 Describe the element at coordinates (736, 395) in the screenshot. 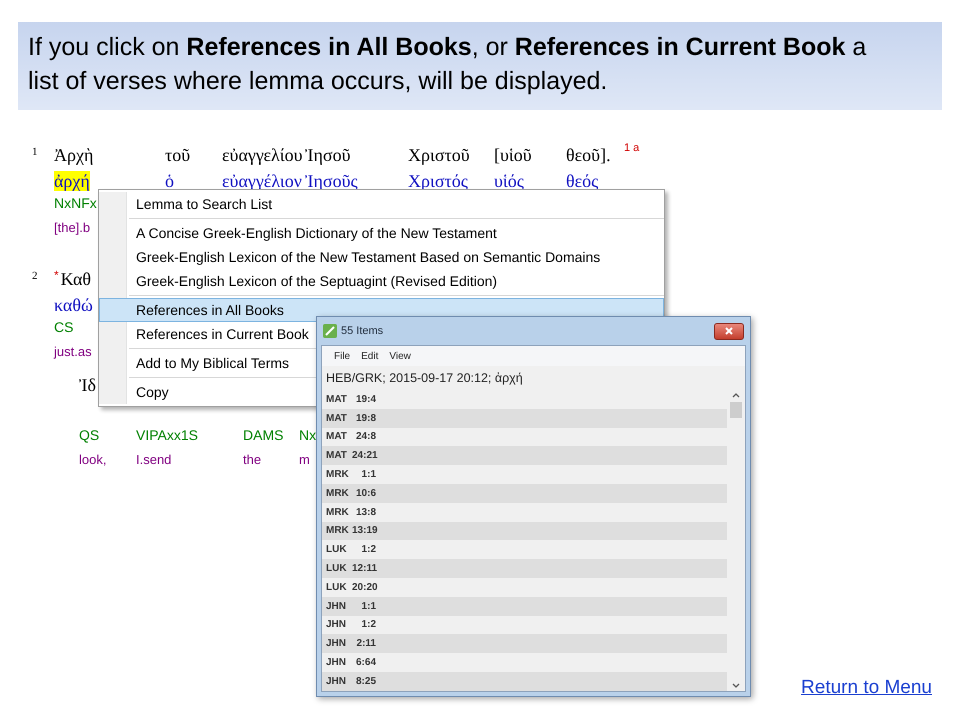

I see `up-chevron-icon` at that location.